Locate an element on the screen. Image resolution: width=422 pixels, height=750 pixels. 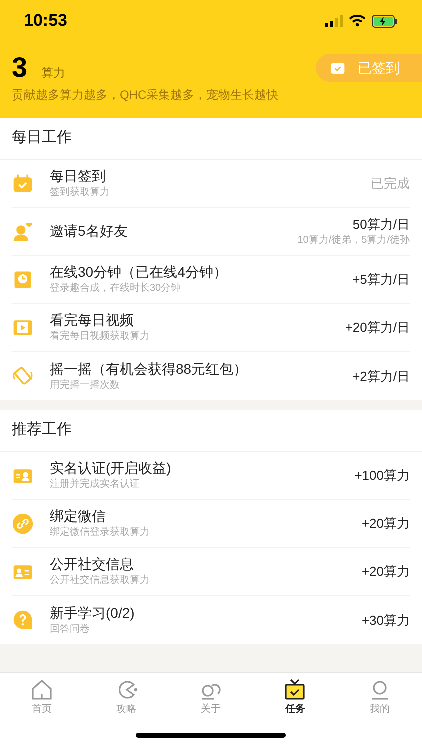
task-reward: +100算力 is located at coordinates (382, 476).